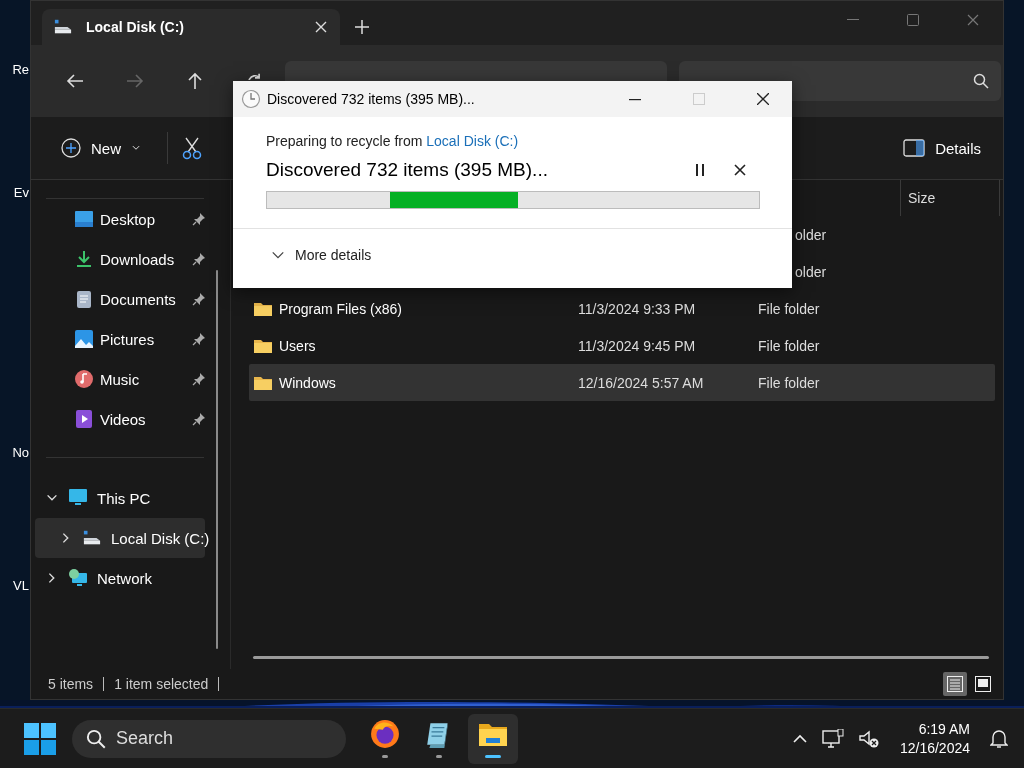 Image resolution: width=1024 pixels, height=768 pixels. What do you see at coordinates (637, 308) in the screenshot?
I see `date-cell-text: 11/3/2024 9:33 PM` at bounding box center [637, 308].